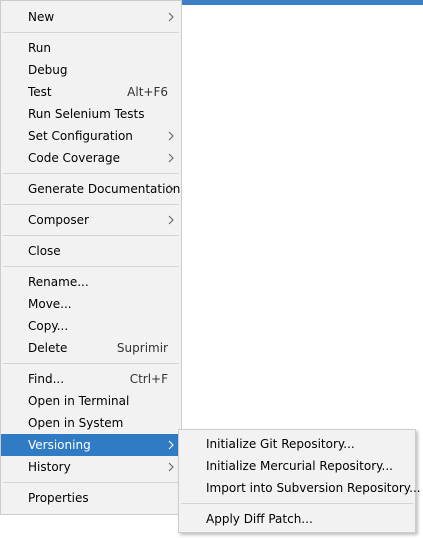  What do you see at coordinates (49, 467) in the screenshot?
I see `menu-item-label: History` at bounding box center [49, 467].